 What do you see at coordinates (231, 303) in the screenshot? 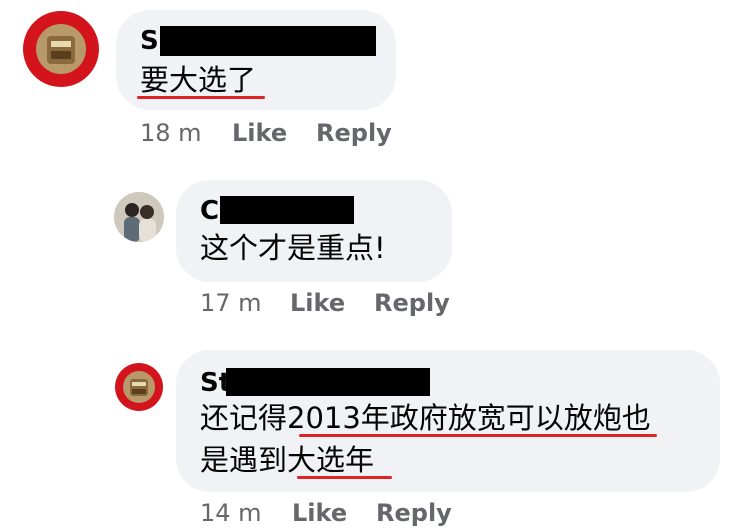
I see `comment-time: 17 m` at bounding box center [231, 303].